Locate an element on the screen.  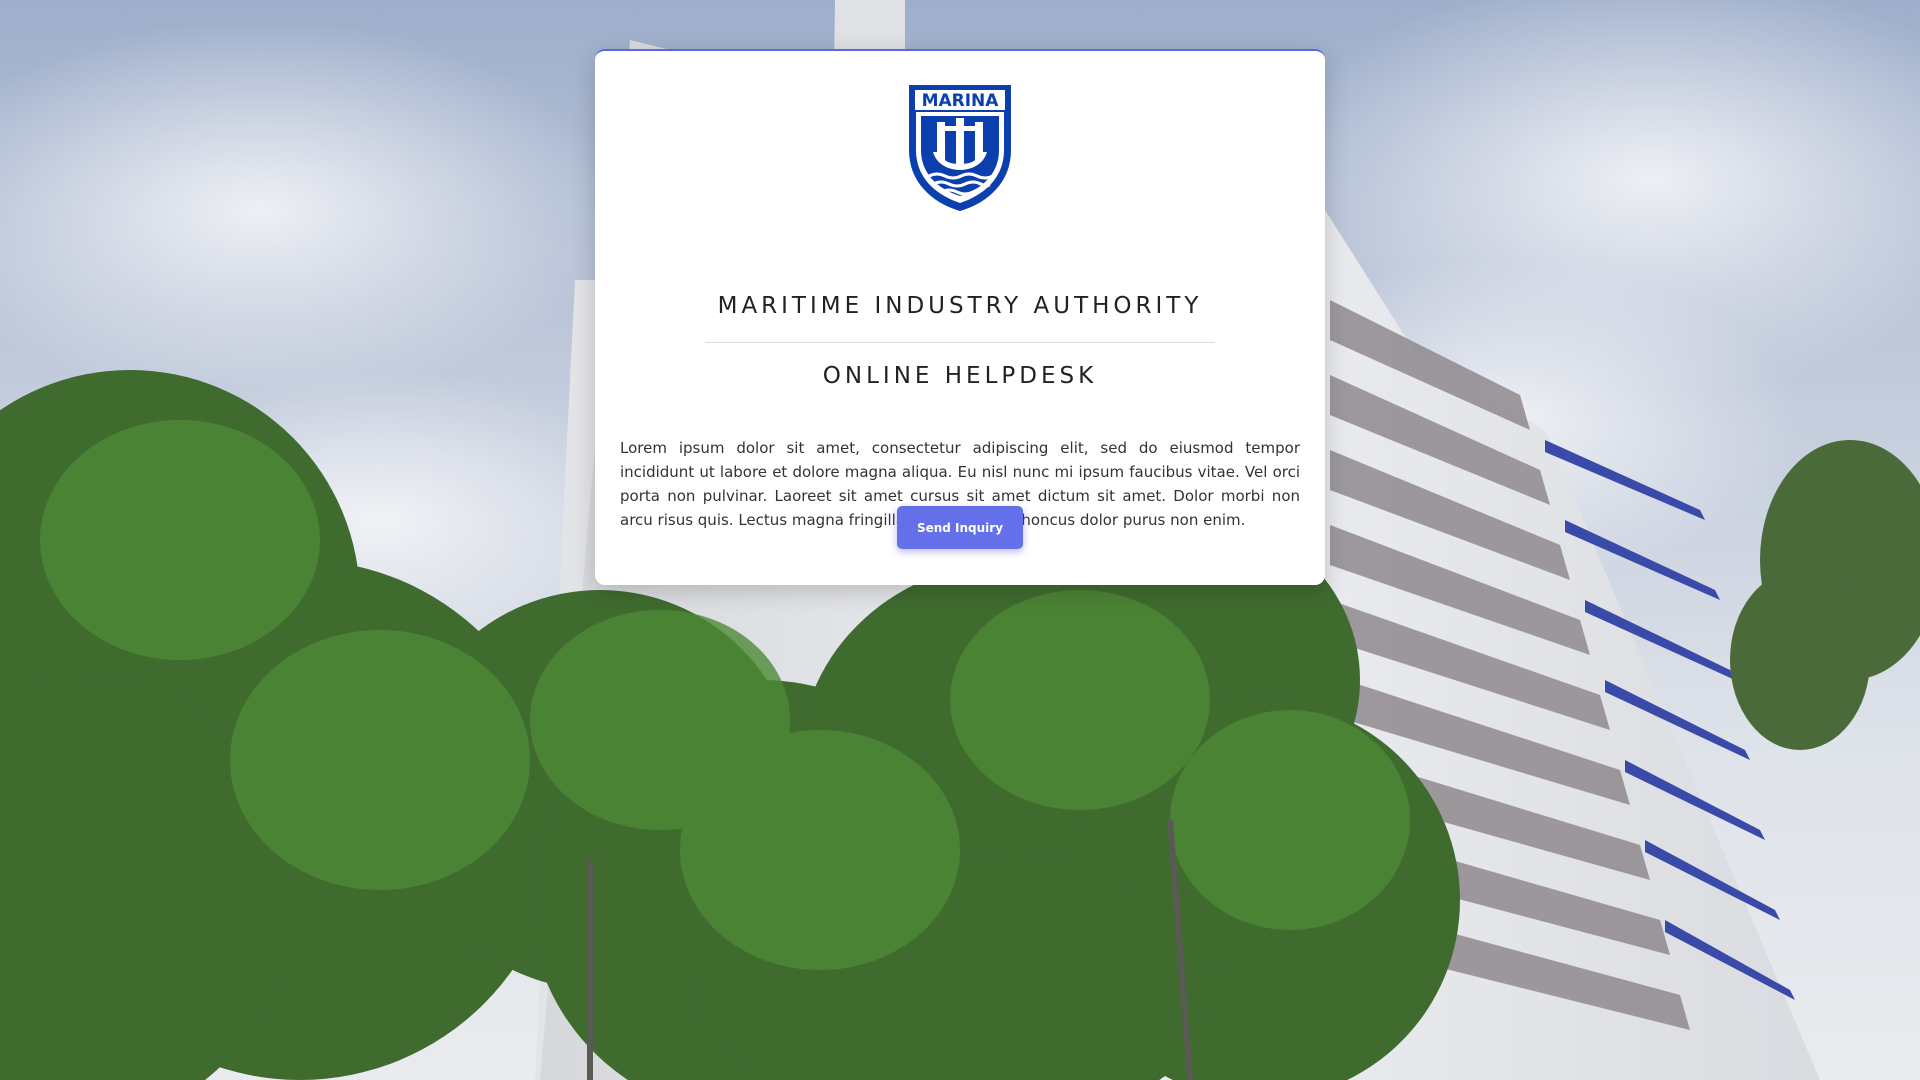
marina-logo: MARINA is located at coordinates (960, 148).